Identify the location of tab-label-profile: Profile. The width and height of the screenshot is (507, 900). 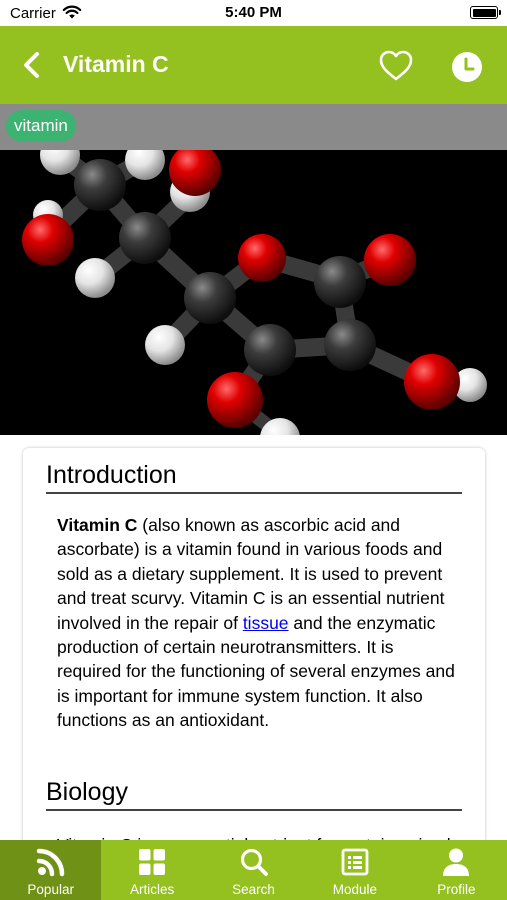
(456, 889).